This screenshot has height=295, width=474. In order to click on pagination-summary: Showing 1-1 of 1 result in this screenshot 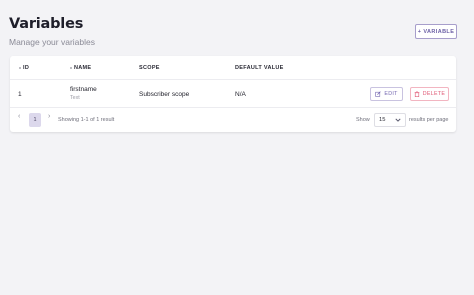, I will do `click(86, 120)`.